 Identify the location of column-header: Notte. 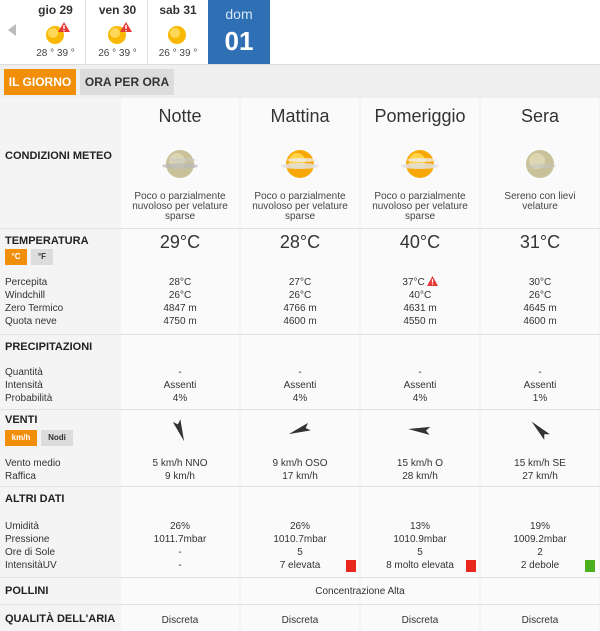
(180, 116).